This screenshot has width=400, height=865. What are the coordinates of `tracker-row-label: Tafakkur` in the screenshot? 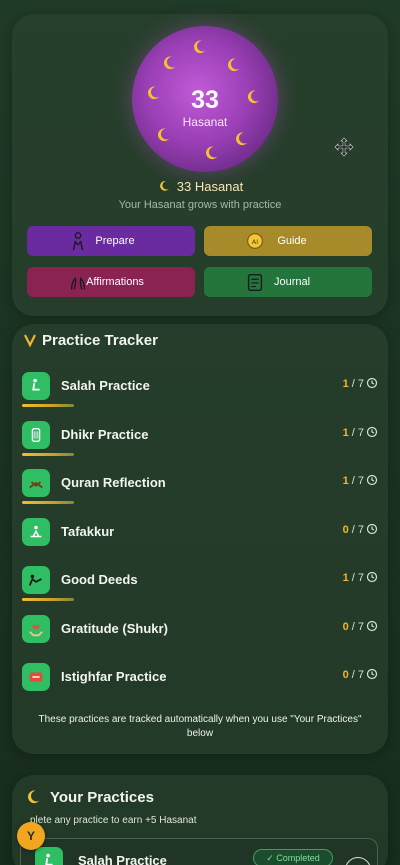 It's located at (88, 531).